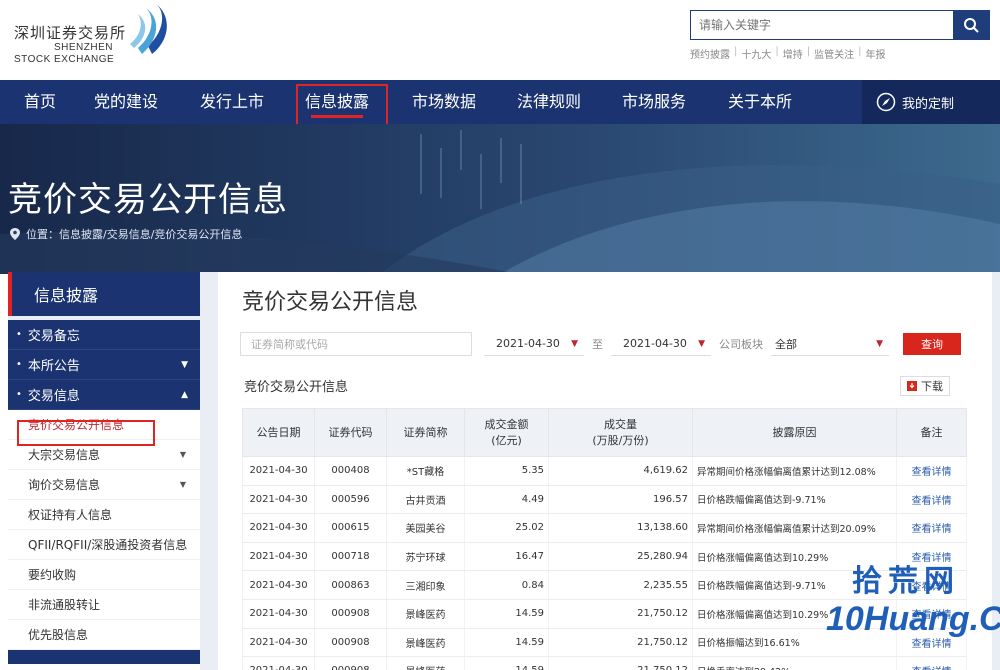  What do you see at coordinates (104, 575) in the screenshot?
I see `sidebar-subitem-tender-offer: 要约收购` at bounding box center [104, 575].